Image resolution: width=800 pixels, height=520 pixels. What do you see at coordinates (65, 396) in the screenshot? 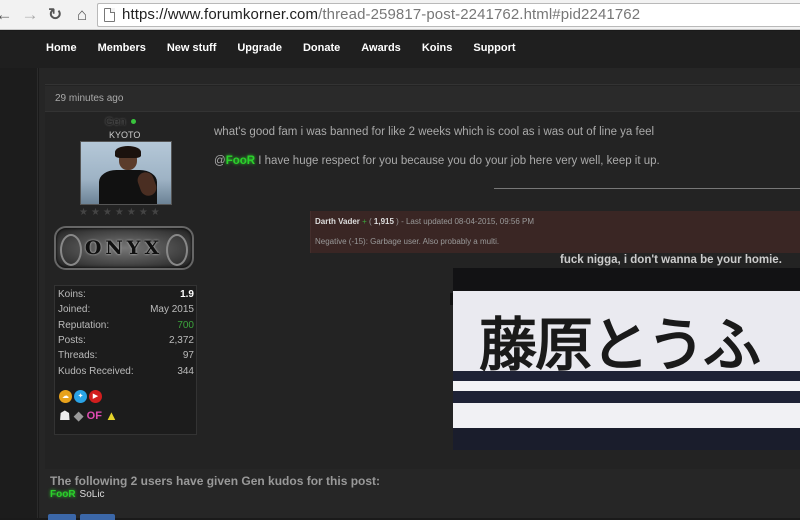
I see `soundcloud-icon: ☁` at bounding box center [65, 396].